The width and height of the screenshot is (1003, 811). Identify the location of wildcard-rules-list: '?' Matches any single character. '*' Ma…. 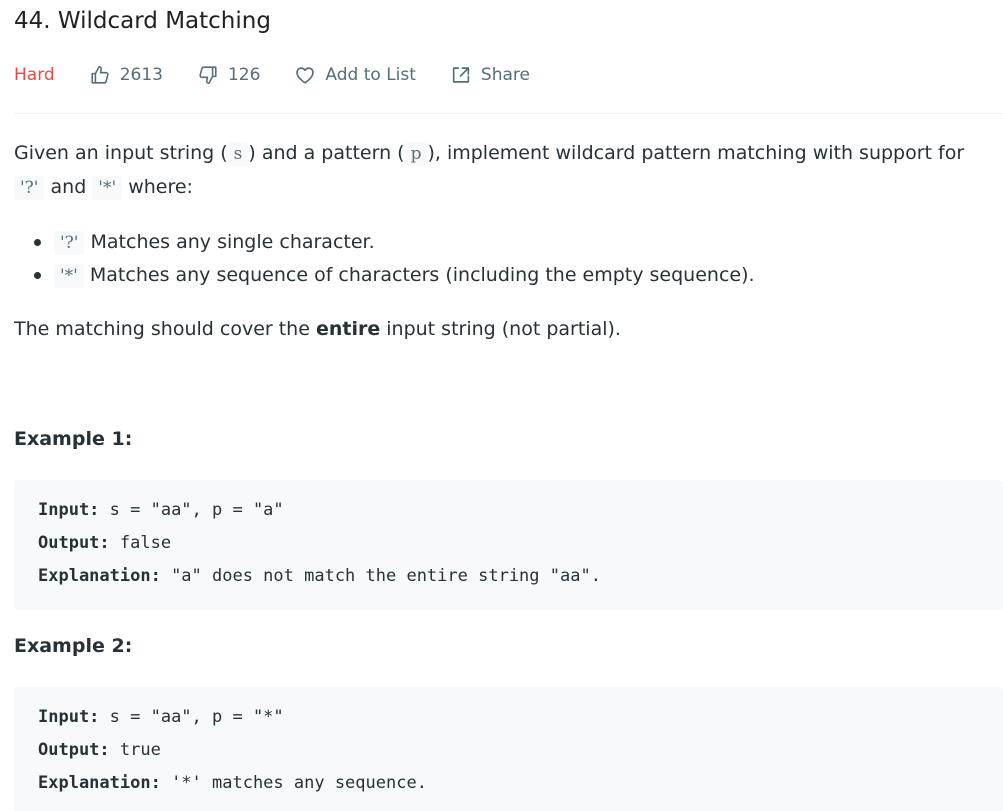
(394, 259).